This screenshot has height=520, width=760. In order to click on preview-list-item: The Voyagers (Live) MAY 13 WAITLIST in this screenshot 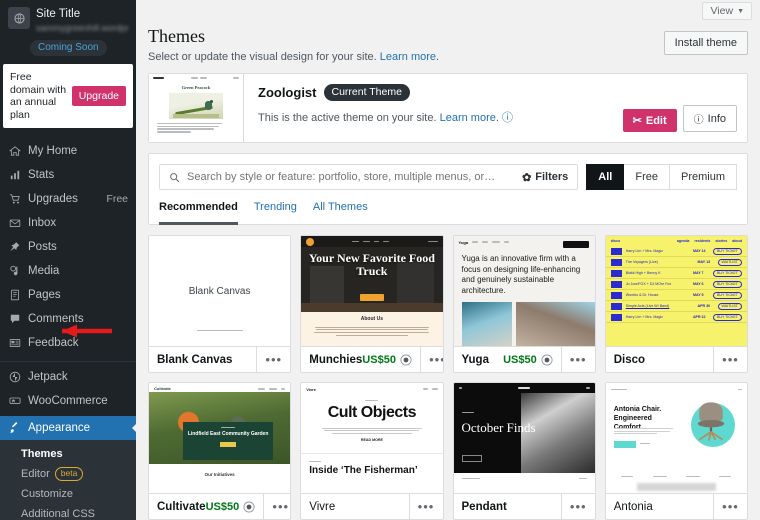, I will do `click(676, 262)`.